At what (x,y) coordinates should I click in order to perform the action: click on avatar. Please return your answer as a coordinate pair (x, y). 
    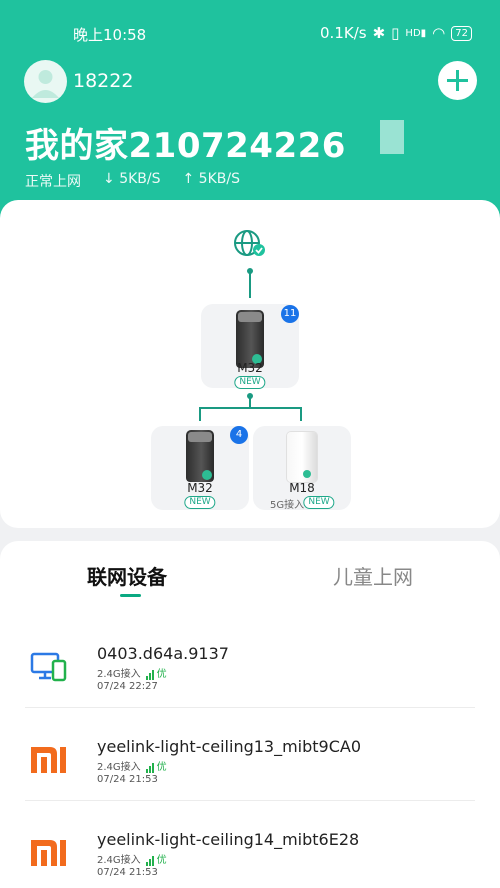
    Looking at the image, I should click on (45, 81).